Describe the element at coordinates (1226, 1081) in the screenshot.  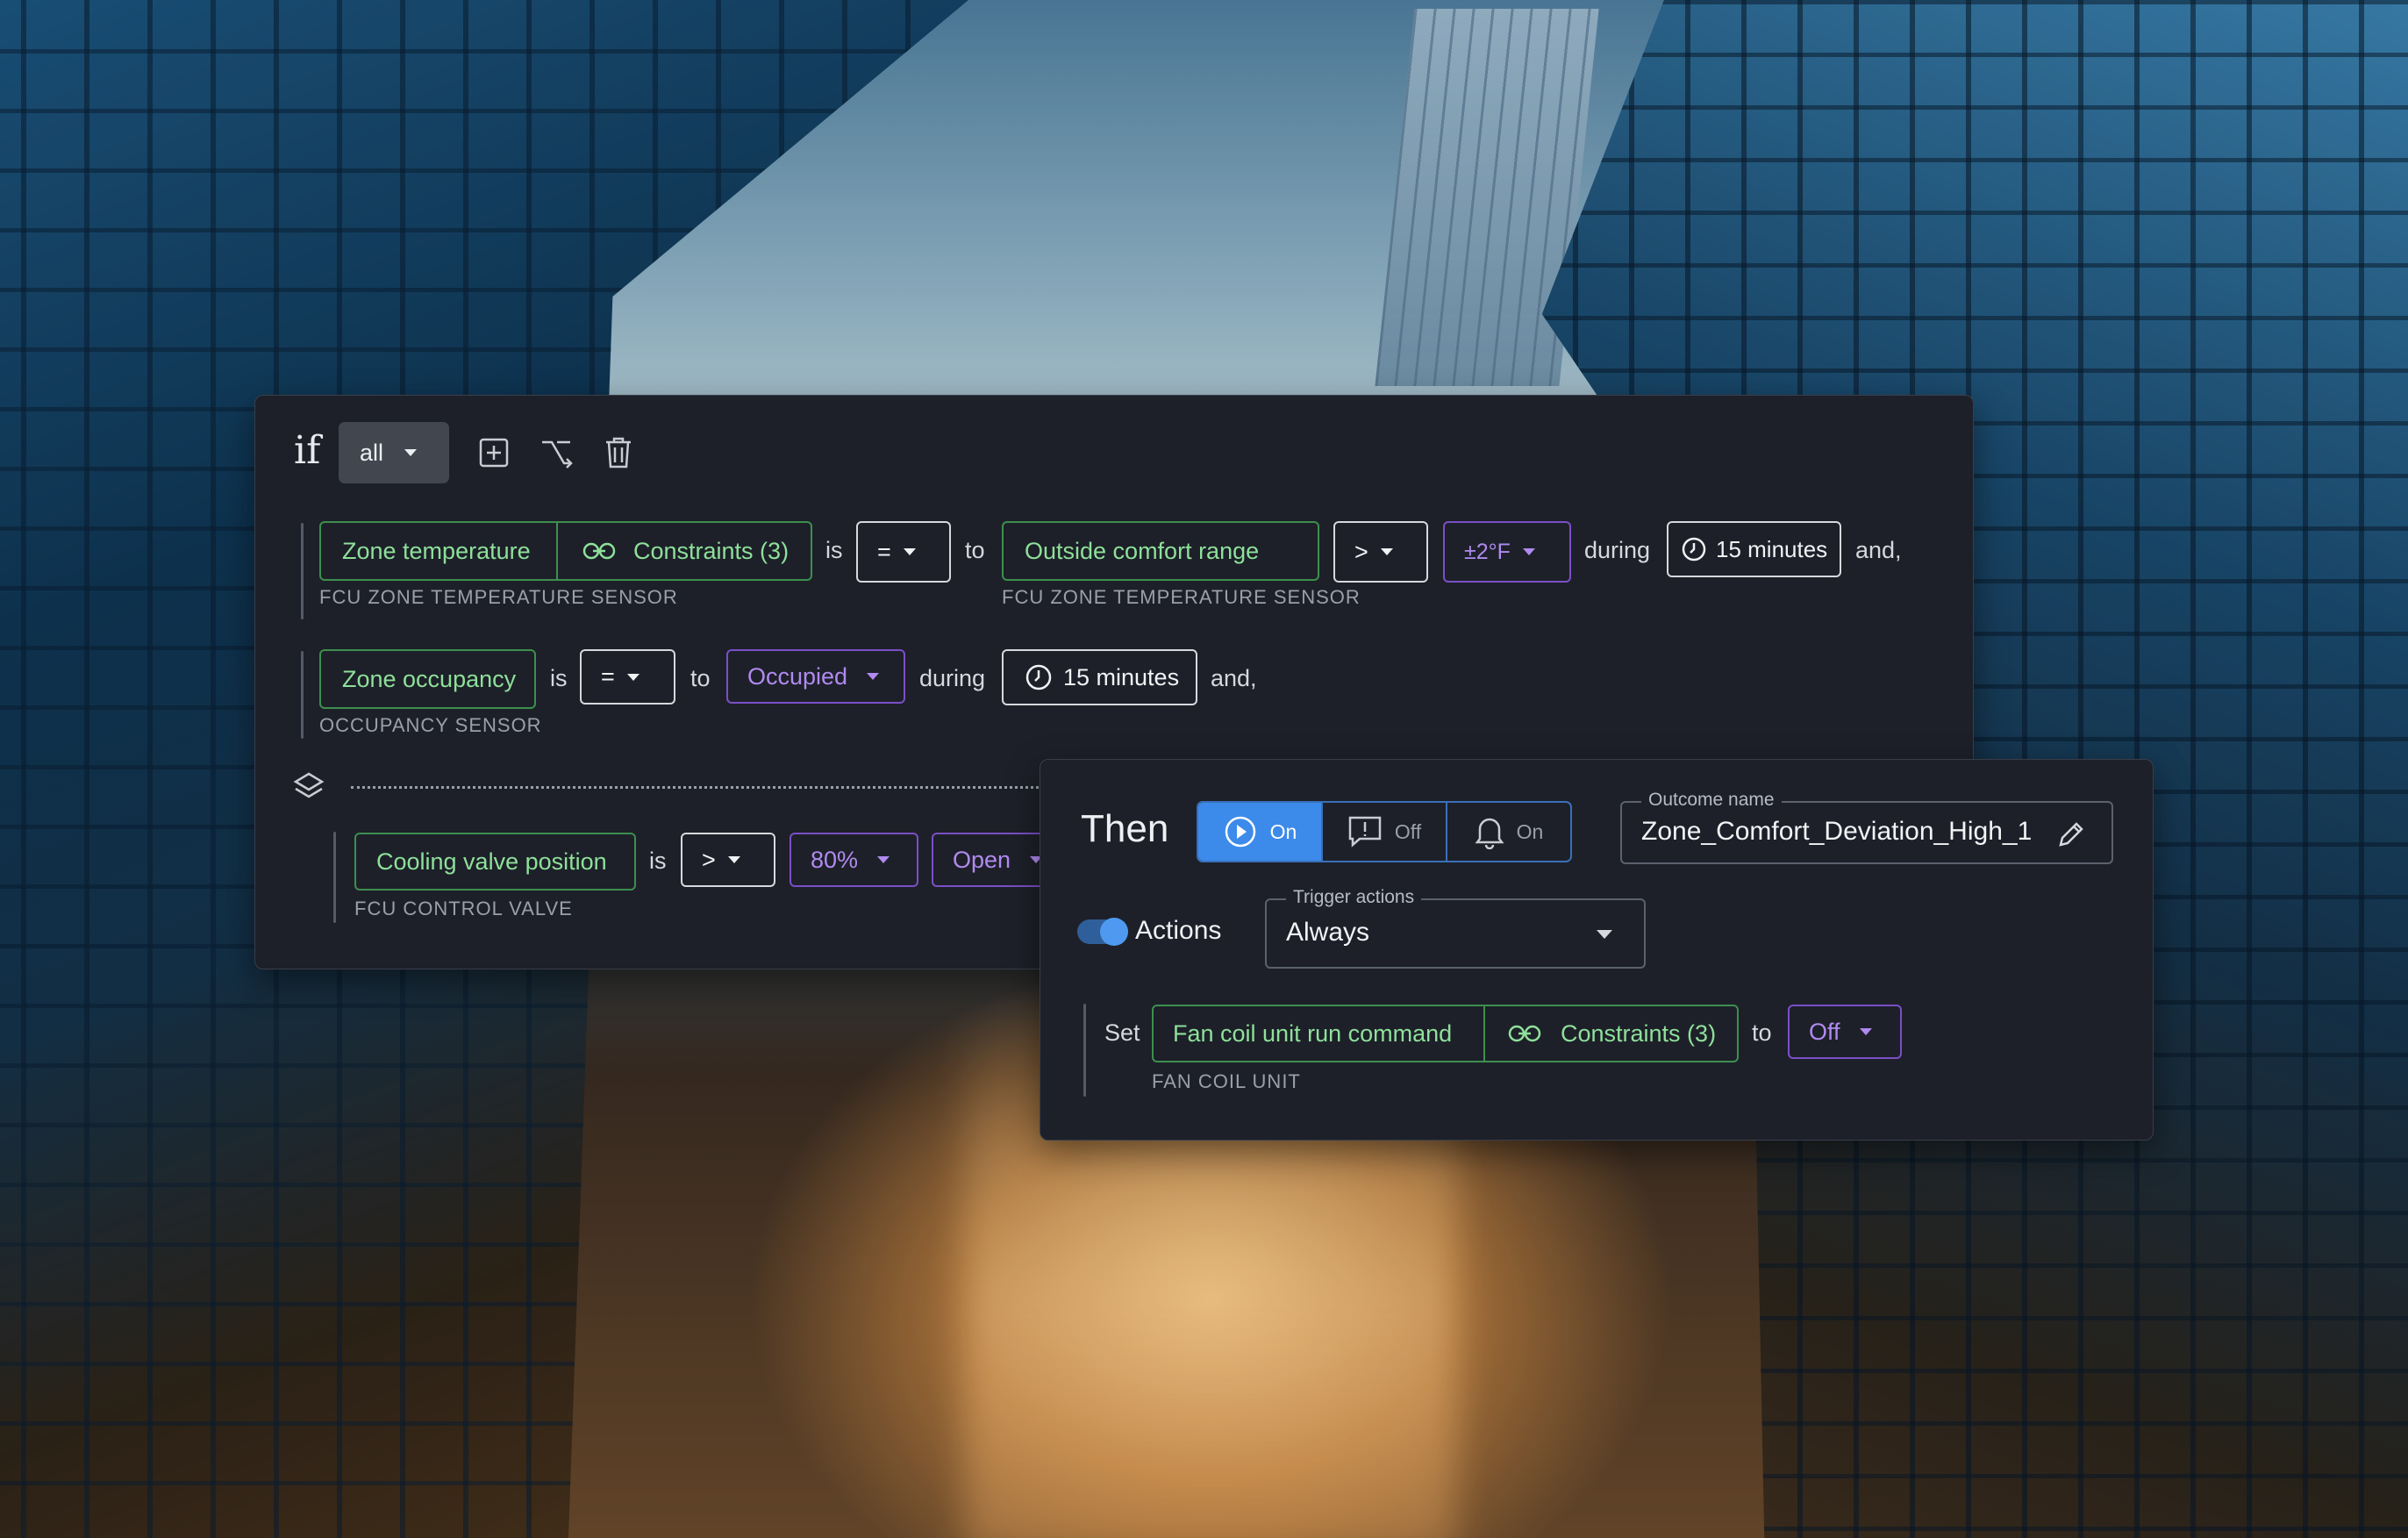
I see `fan-coil-unit-label: FAN COIL UNIT` at that location.